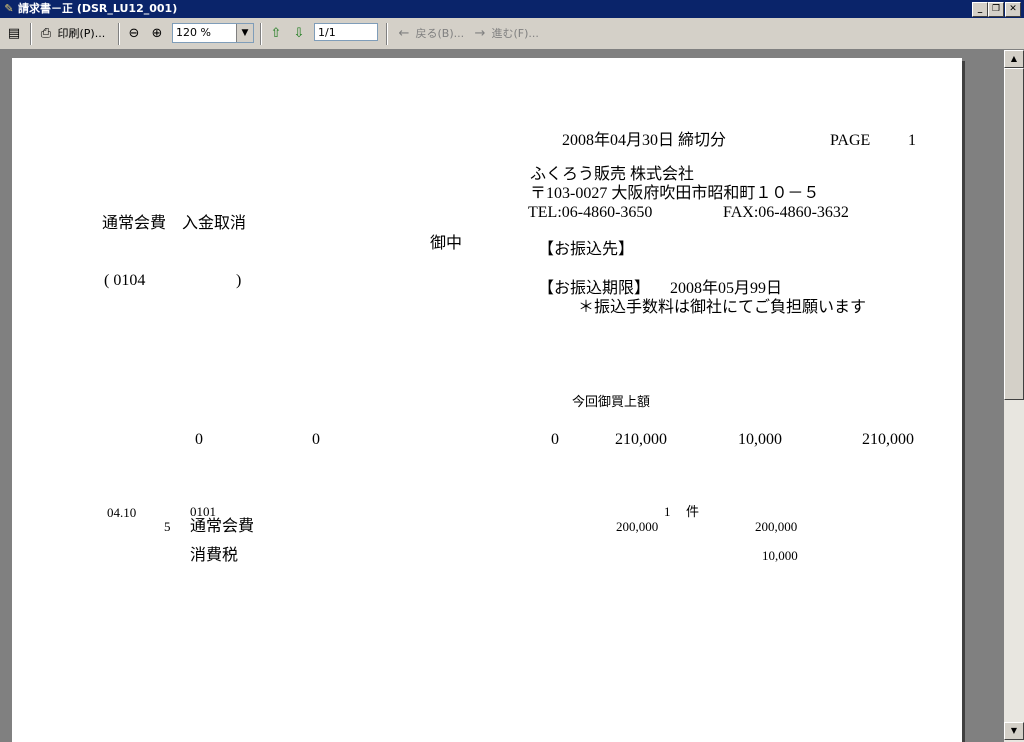 This screenshot has height=742, width=1024. Describe the element at coordinates (637, 526) in the screenshot. I see `line-unit-price: 200,000` at that location.